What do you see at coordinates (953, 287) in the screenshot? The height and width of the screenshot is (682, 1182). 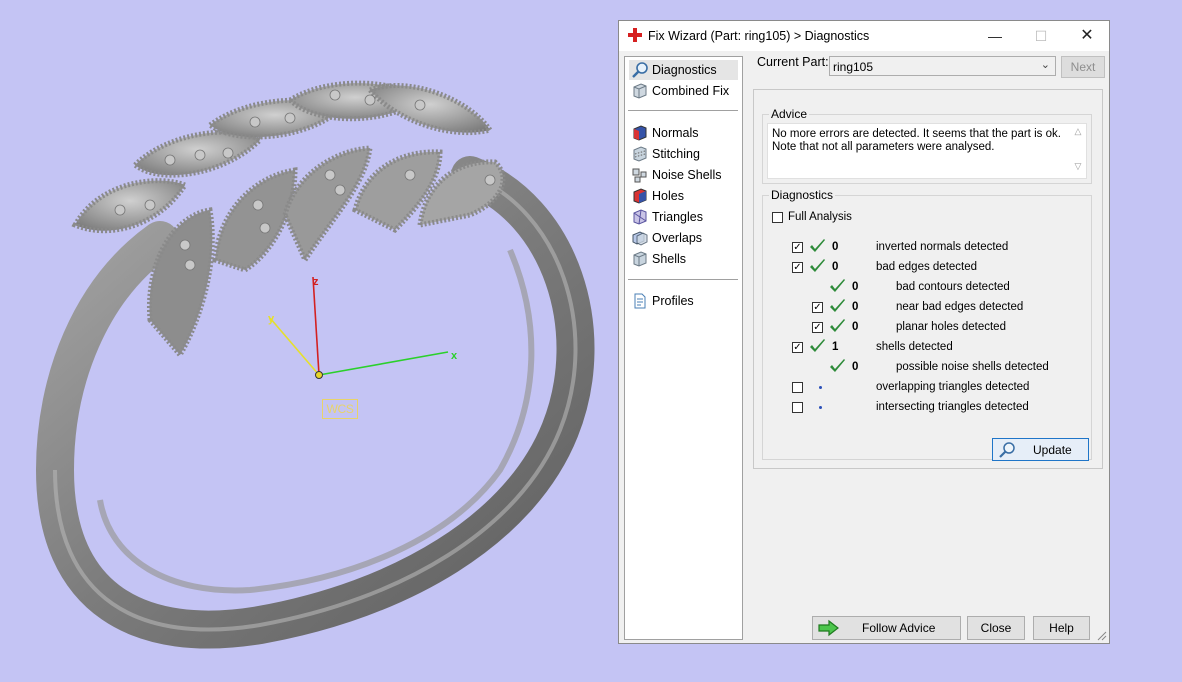 I see `diagnostic-label: bad contours detected` at bounding box center [953, 287].